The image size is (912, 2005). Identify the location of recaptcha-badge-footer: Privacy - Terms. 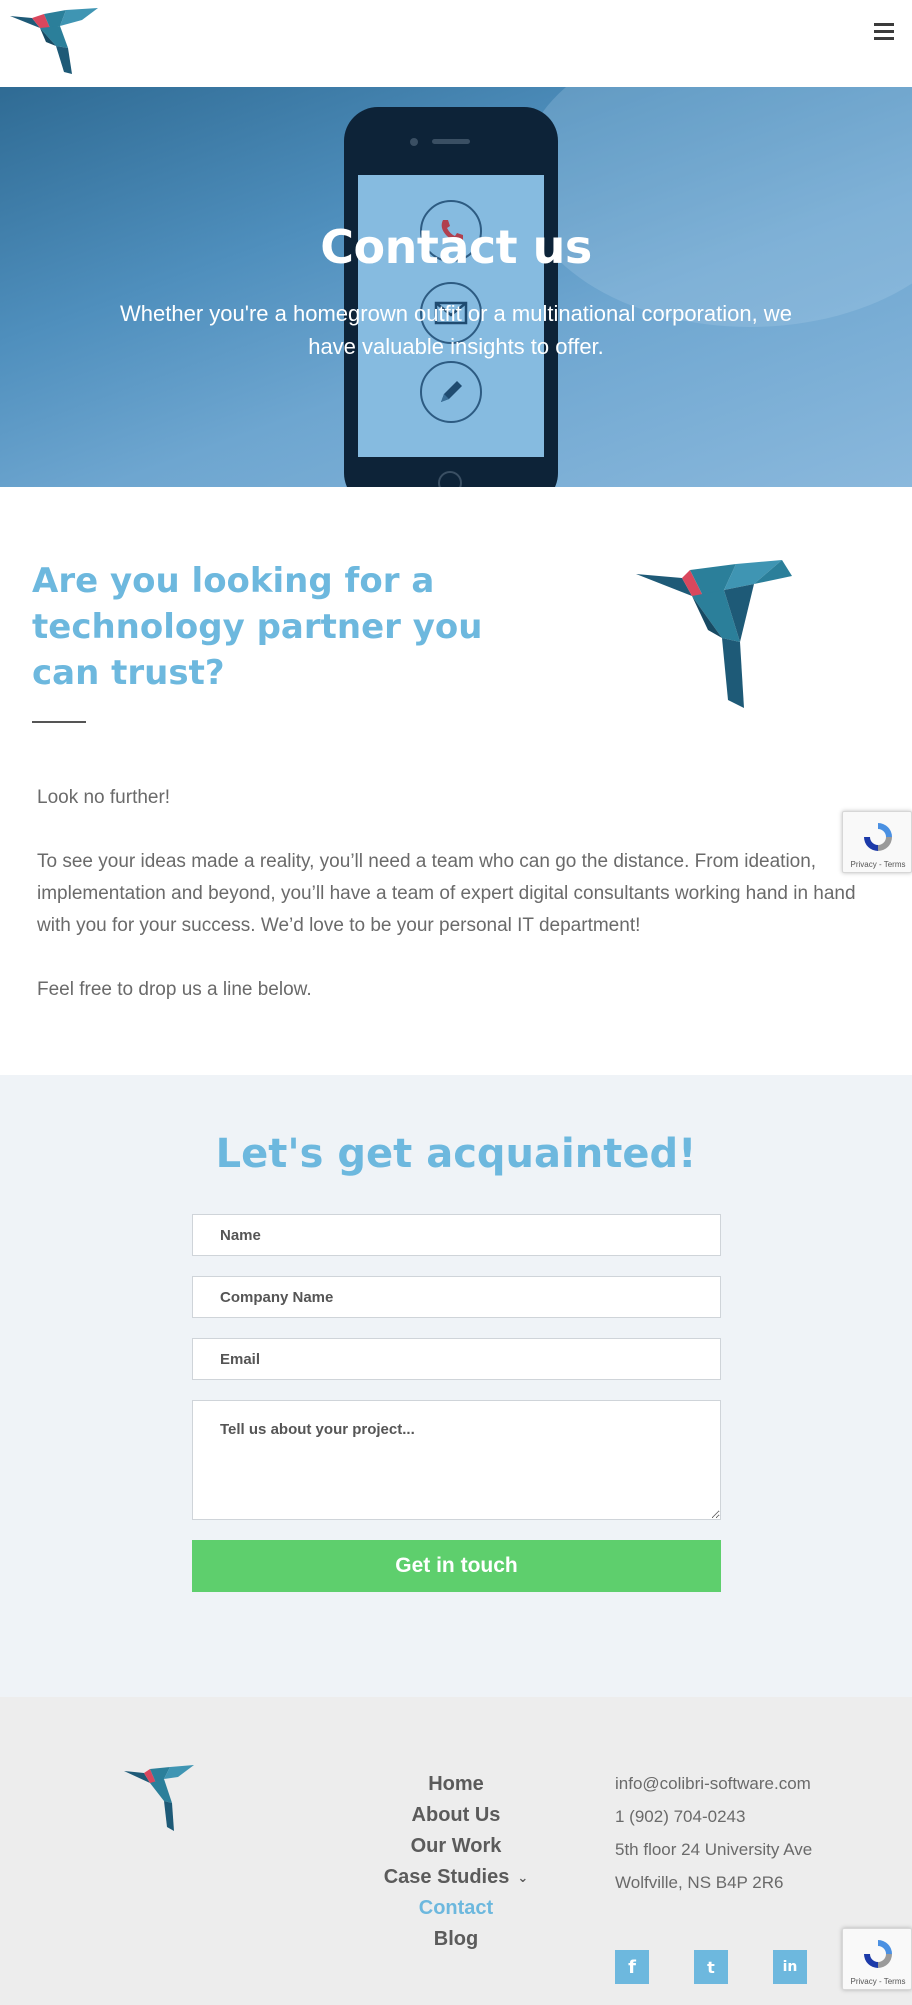
(877, 1959).